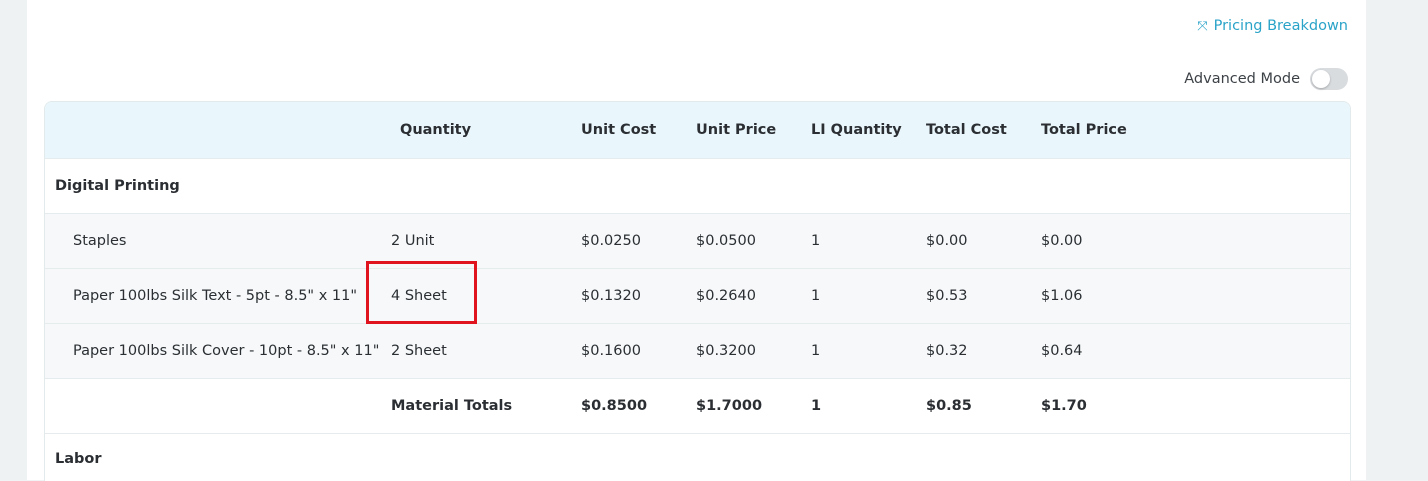 Image resolution: width=1428 pixels, height=481 pixels. What do you see at coordinates (1321, 79) in the screenshot?
I see `toggle-knob` at bounding box center [1321, 79].